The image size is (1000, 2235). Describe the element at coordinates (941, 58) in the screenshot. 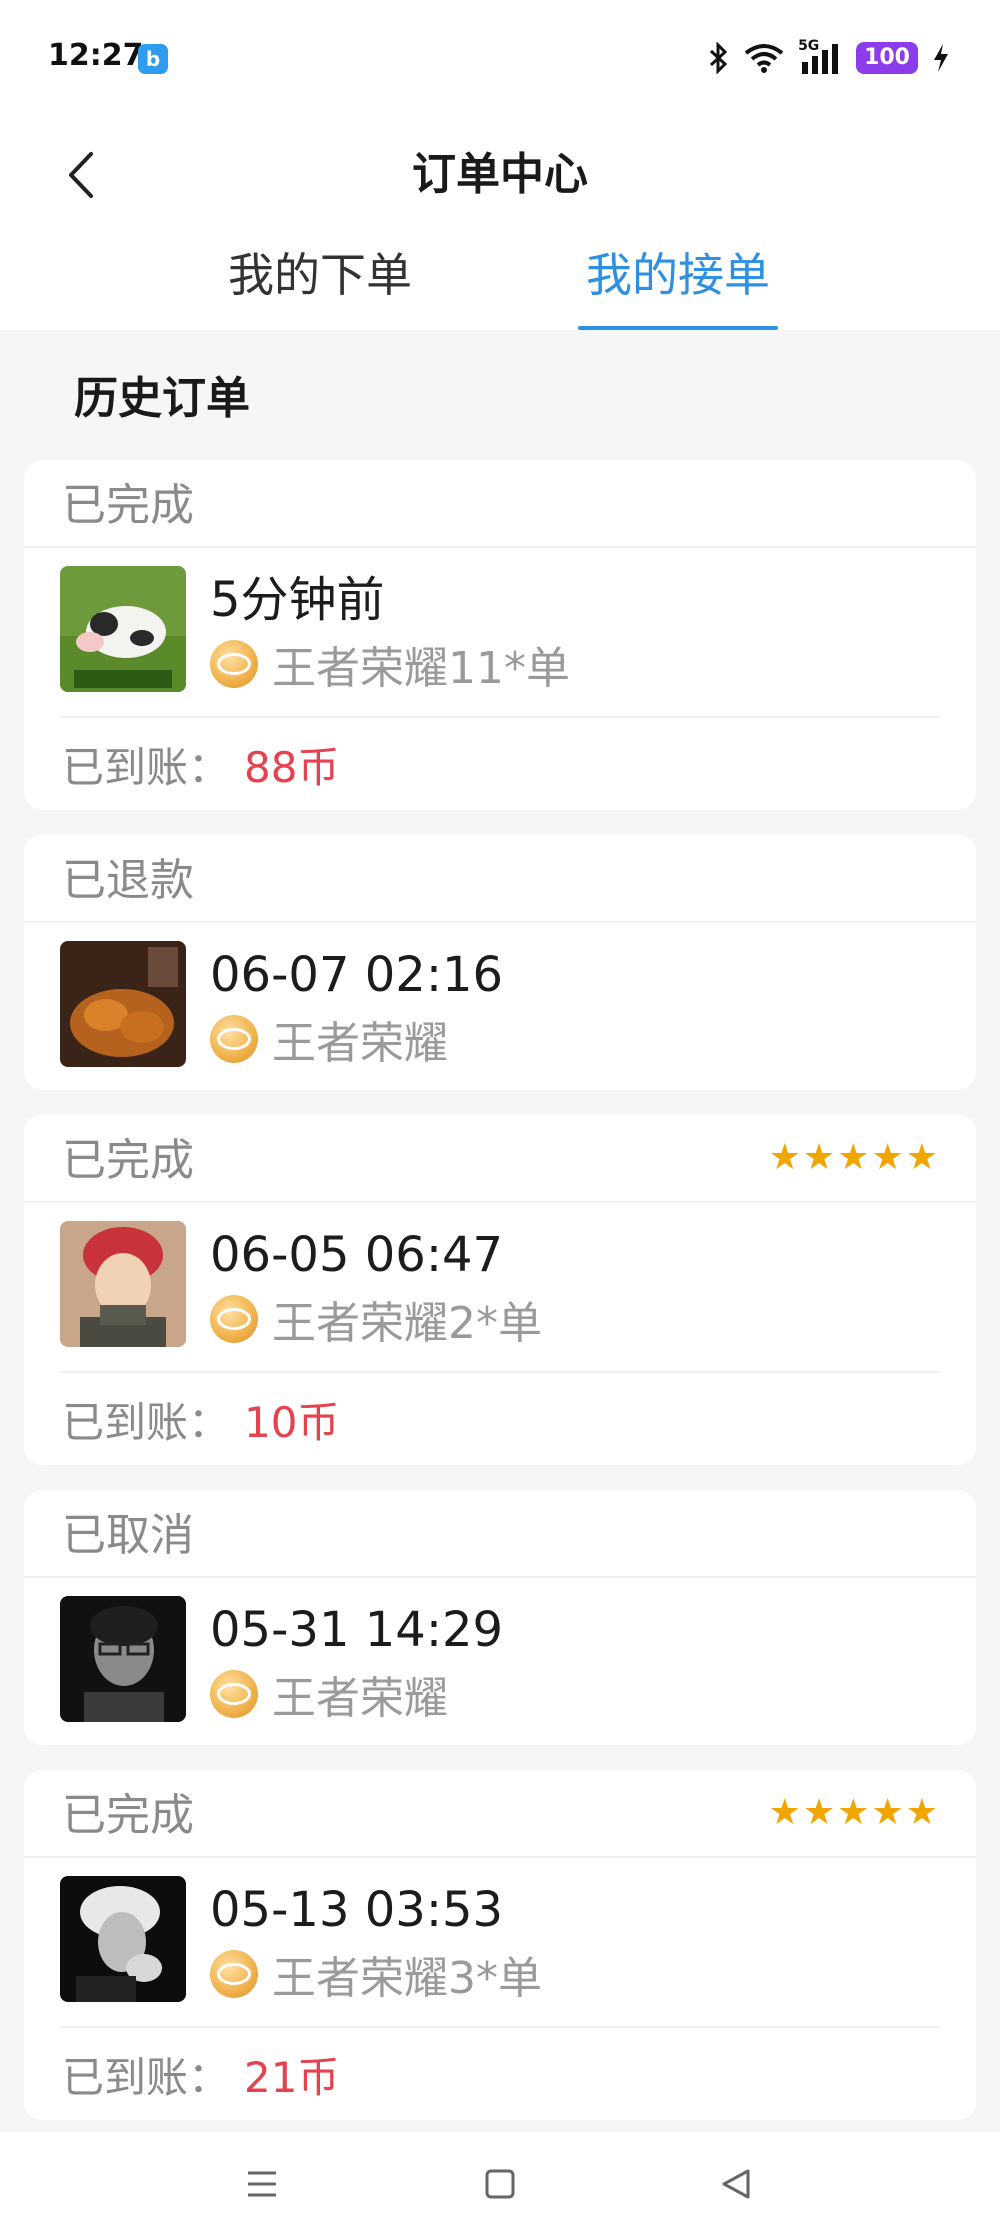

I see `charging-icon` at that location.